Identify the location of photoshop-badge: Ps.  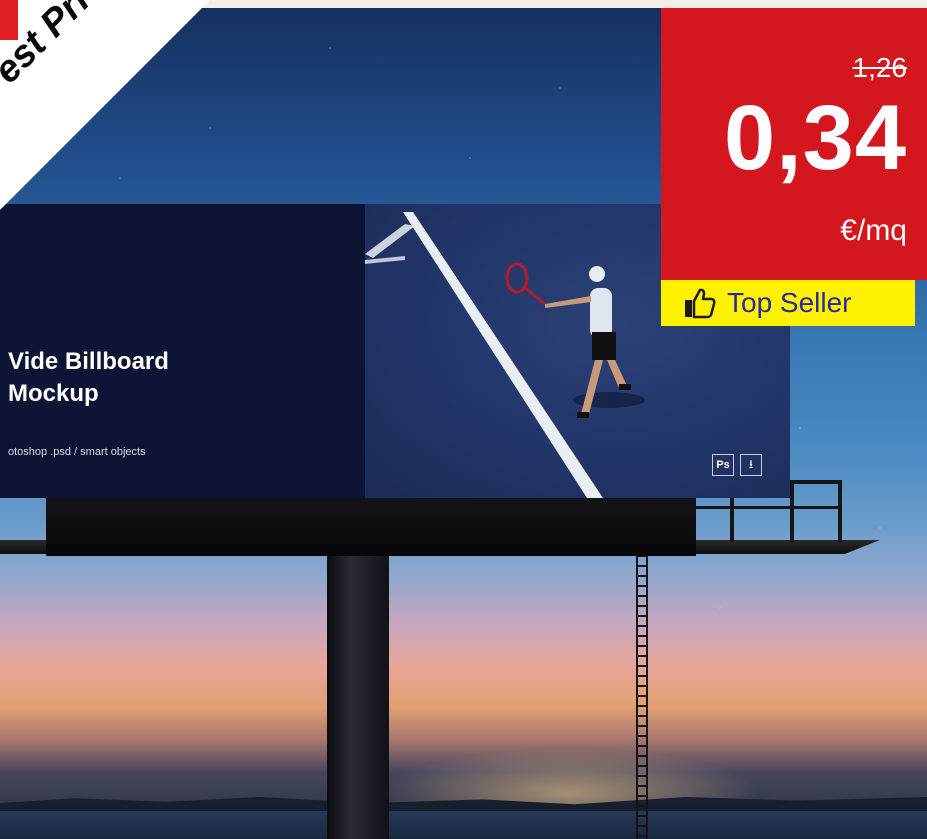
(723, 465).